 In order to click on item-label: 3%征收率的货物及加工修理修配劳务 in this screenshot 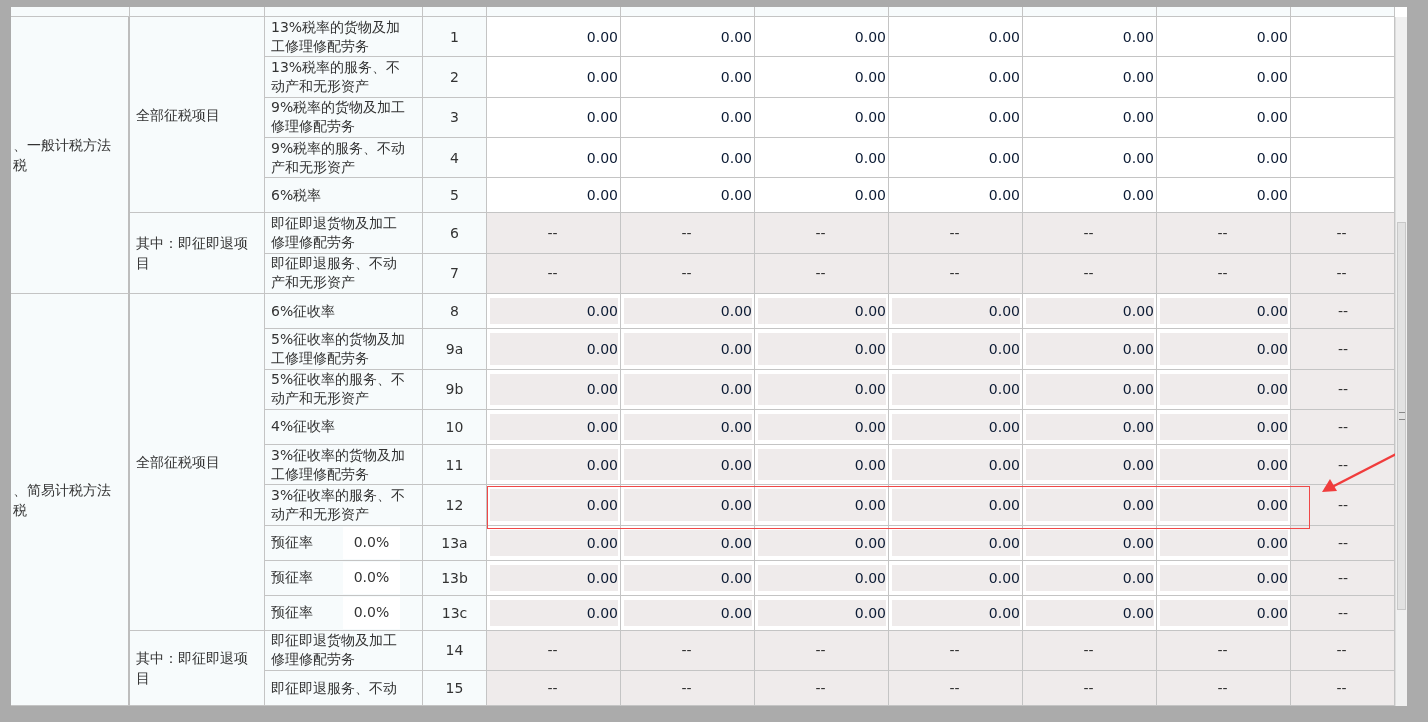, I will do `click(344, 465)`.